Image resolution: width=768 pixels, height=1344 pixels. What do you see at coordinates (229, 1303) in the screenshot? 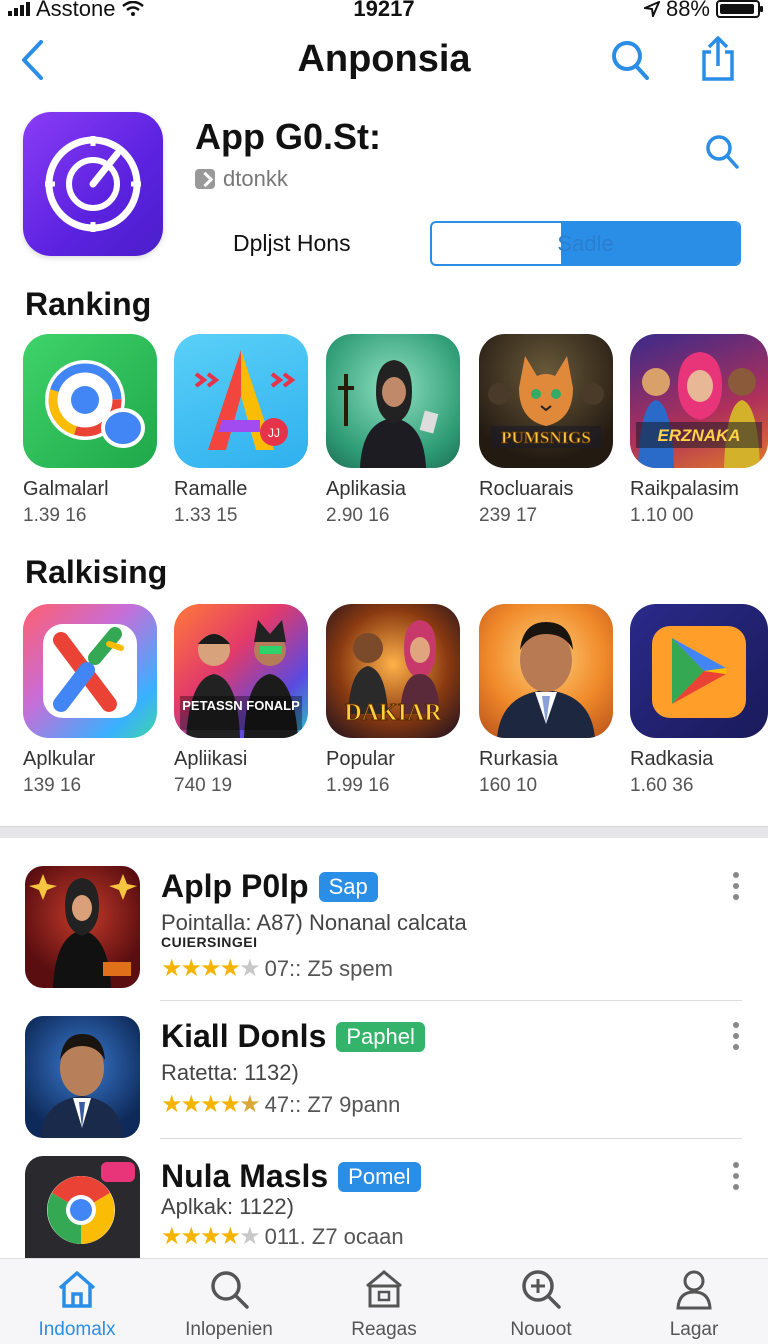
I see `tab-search: Inlopenien` at bounding box center [229, 1303].